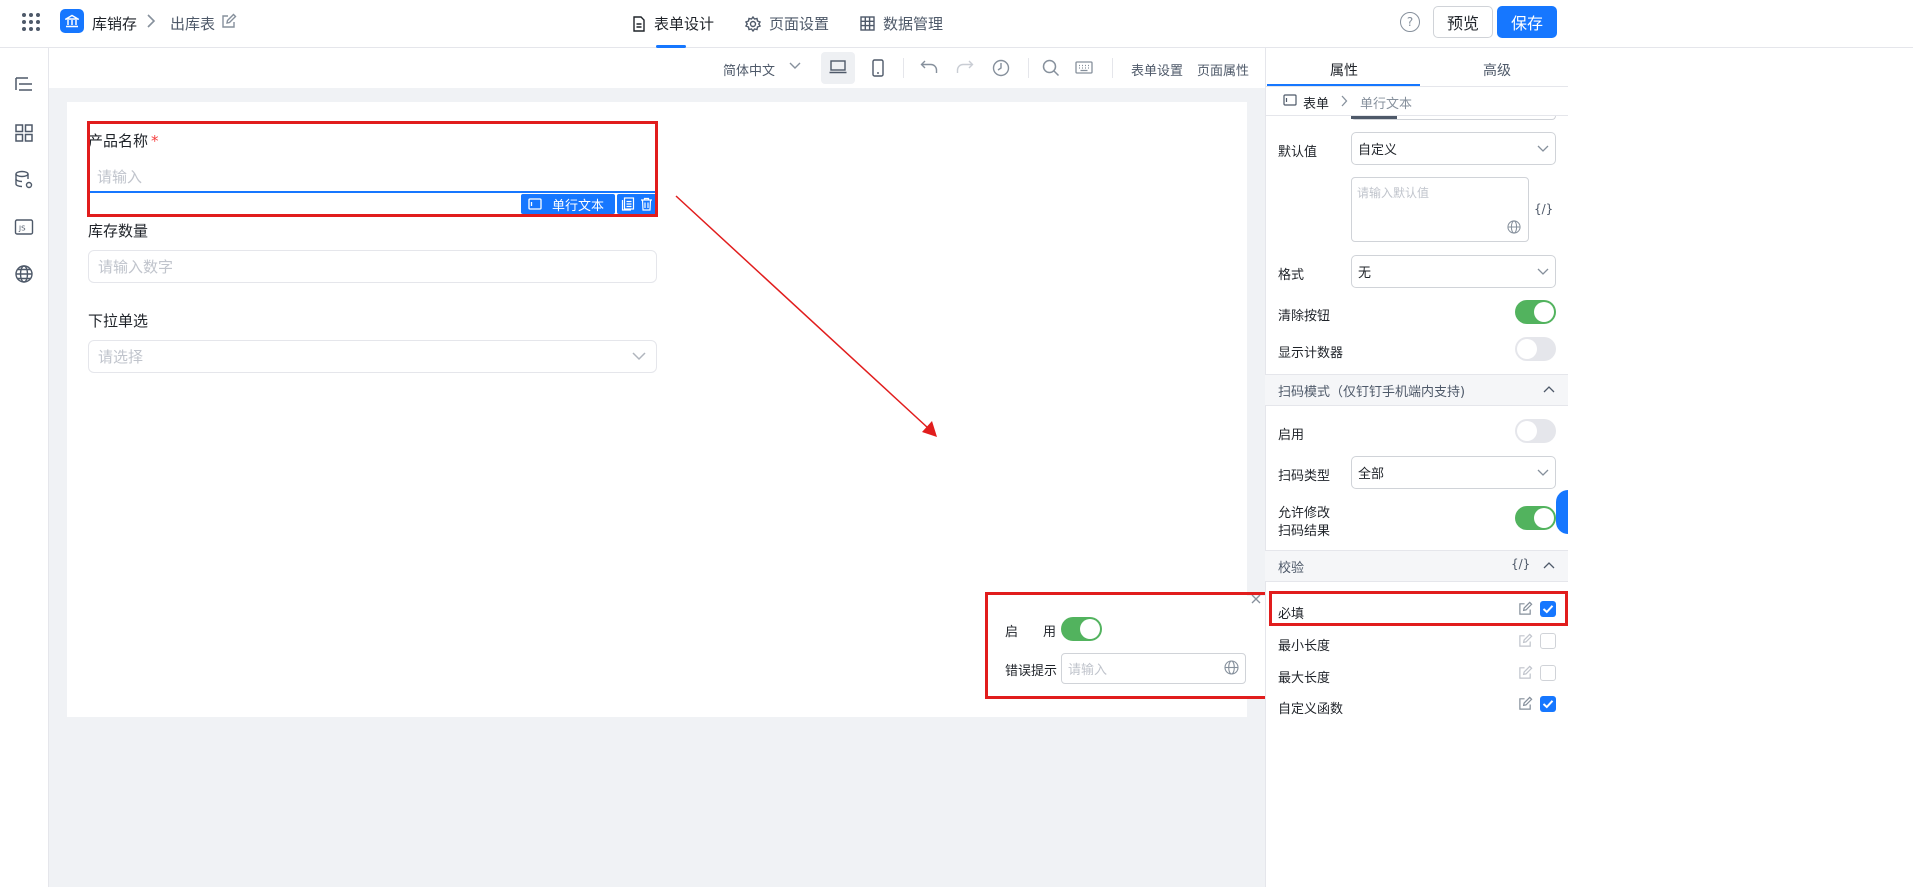 The height and width of the screenshot is (887, 1913). I want to click on show-counter-toggle, so click(1535, 349).